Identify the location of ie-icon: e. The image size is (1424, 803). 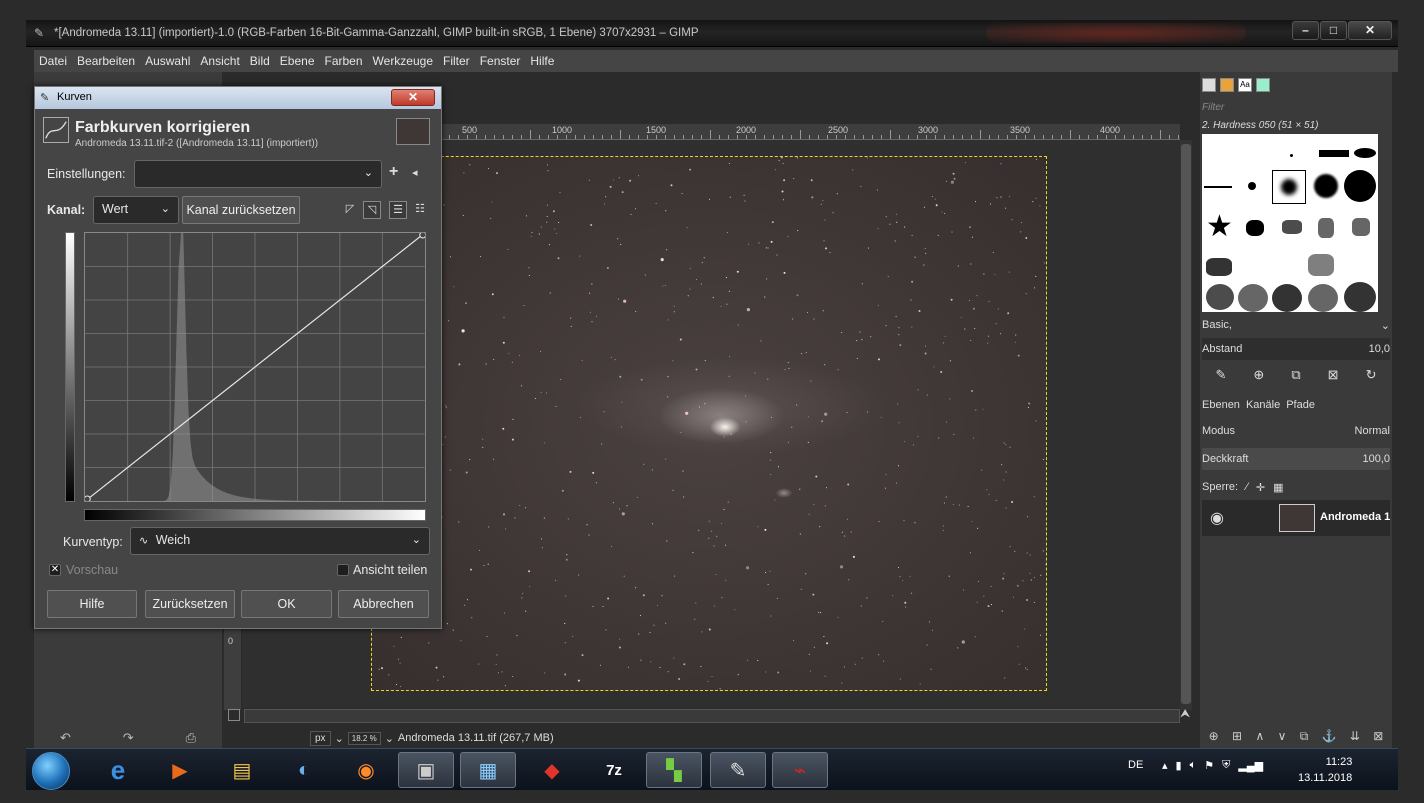
(118, 770).